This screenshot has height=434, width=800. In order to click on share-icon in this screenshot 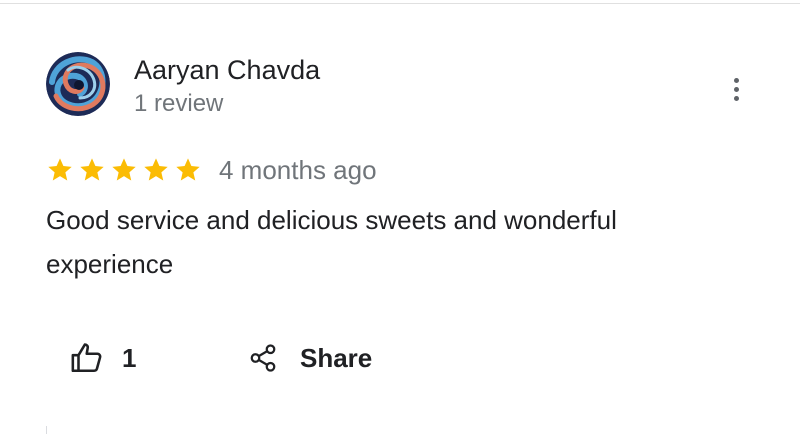, I will do `click(263, 358)`.